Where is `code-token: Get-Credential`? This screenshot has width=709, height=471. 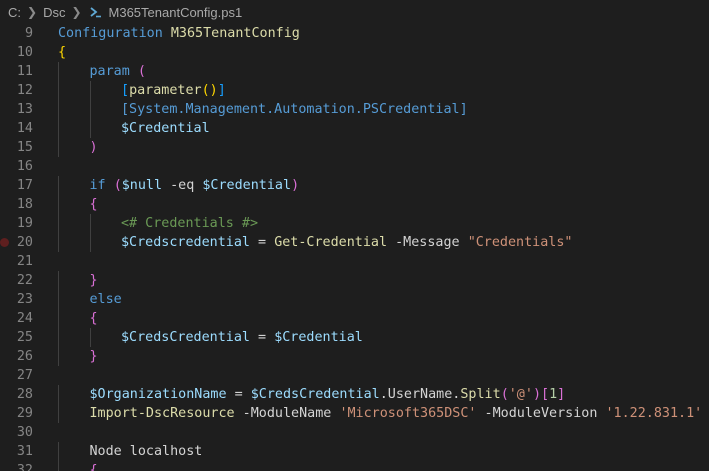
code-token: Get-Credential is located at coordinates (331, 242).